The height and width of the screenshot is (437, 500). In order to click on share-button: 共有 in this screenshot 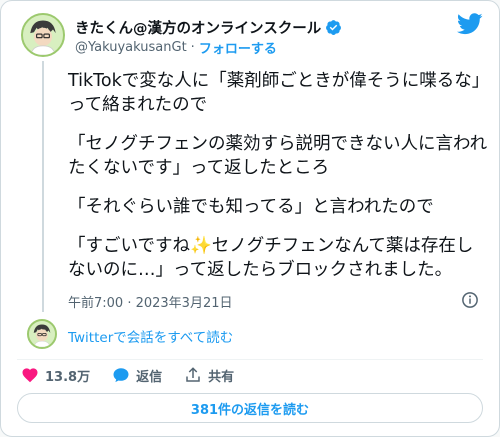, I will do `click(209, 375)`.